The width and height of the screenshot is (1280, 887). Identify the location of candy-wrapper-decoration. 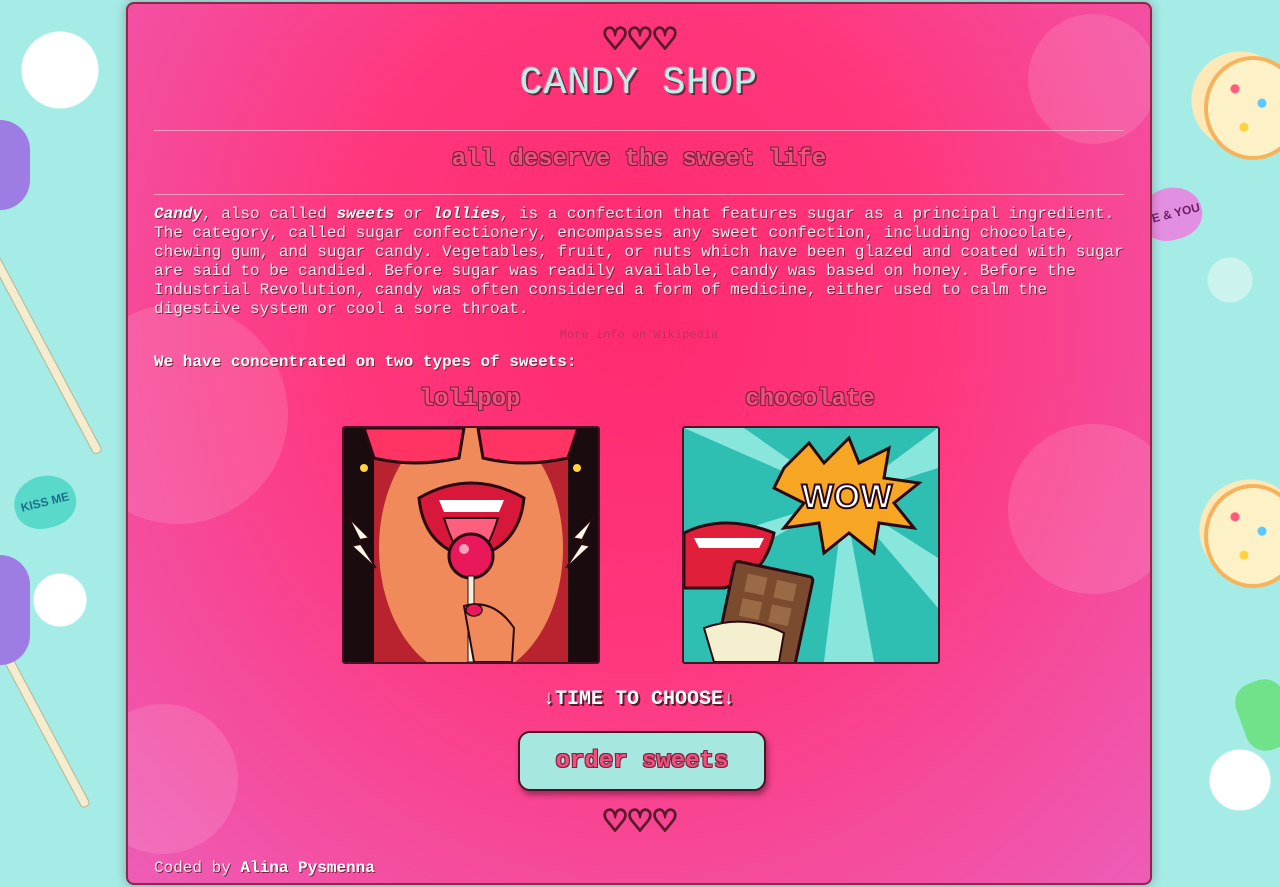
(1254, 715).